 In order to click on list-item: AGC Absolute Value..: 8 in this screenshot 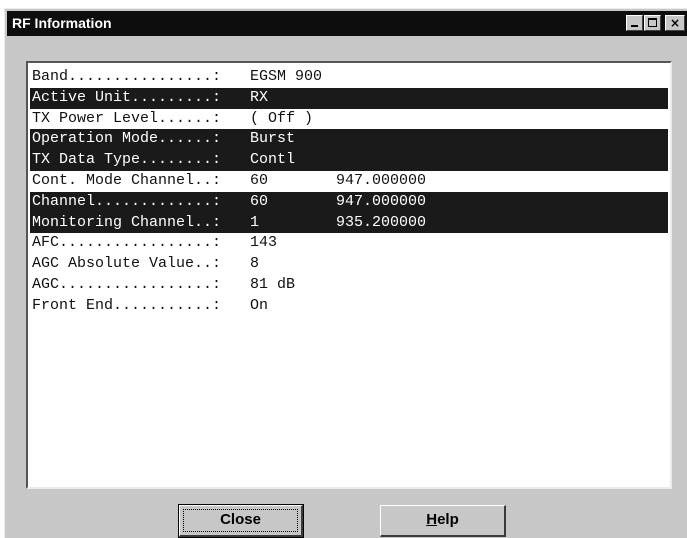, I will do `click(349, 264)`.